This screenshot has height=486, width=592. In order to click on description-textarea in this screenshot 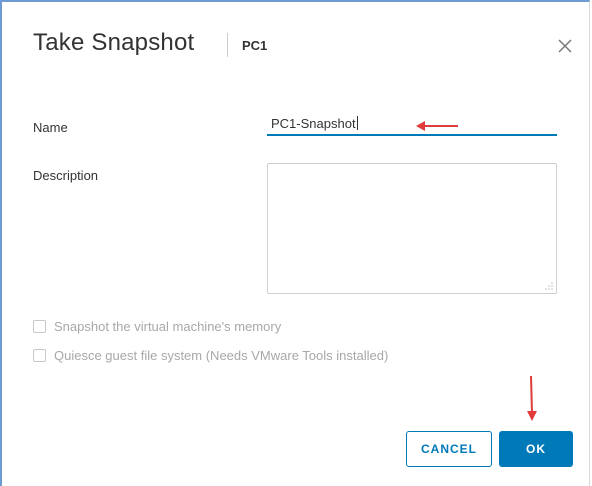, I will do `click(412, 228)`.